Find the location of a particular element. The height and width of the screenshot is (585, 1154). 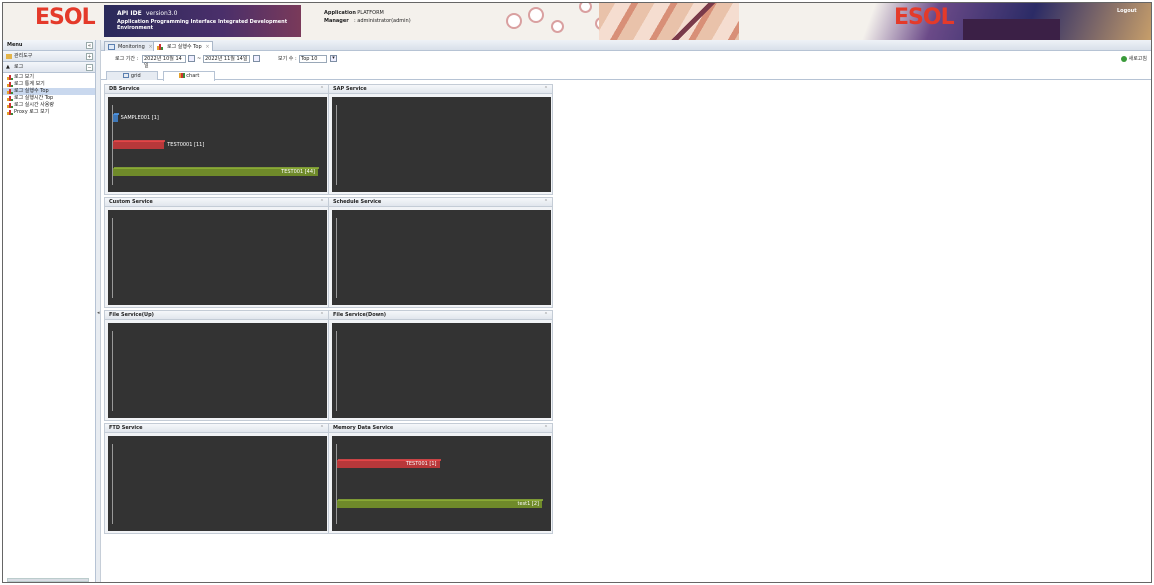

folder-icon is located at coordinates (9, 56).